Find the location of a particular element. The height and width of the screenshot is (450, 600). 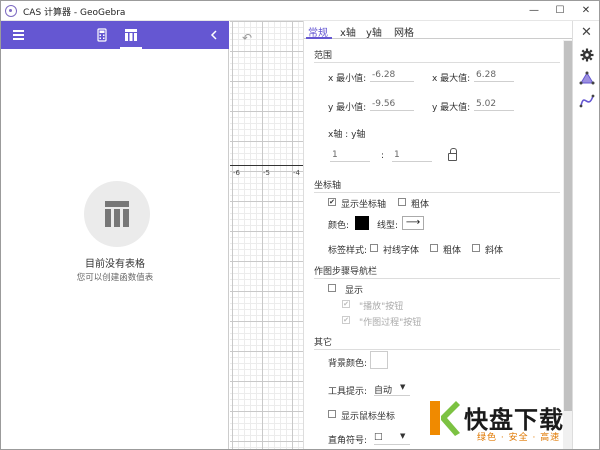

axes-bold-checkbox is located at coordinates (402, 202).